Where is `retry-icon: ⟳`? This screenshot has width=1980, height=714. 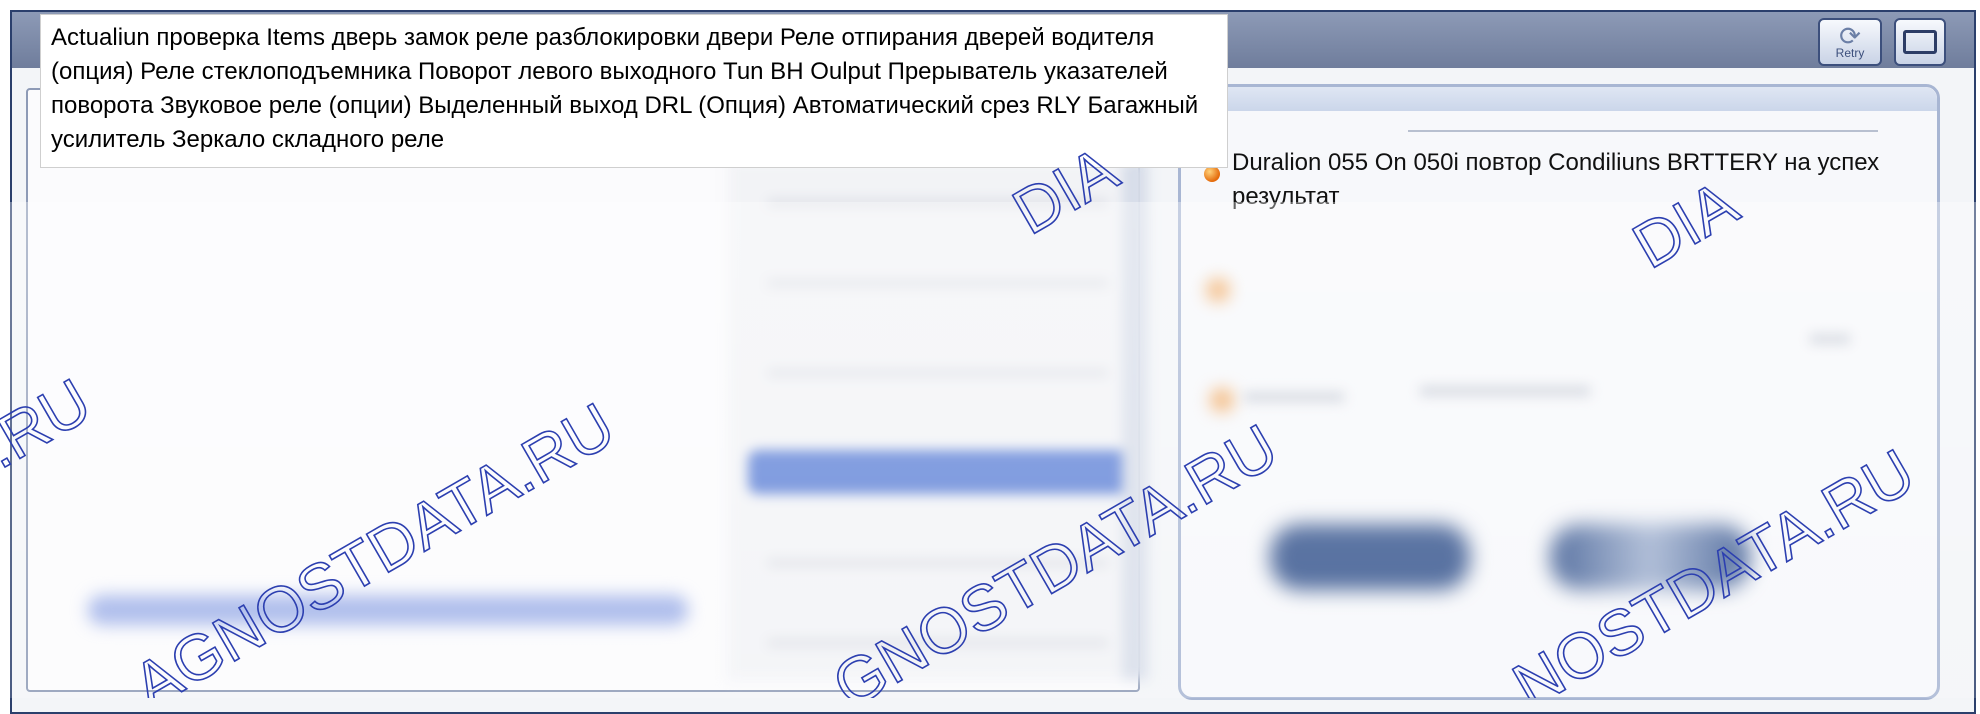 retry-icon: ⟳ is located at coordinates (1850, 36).